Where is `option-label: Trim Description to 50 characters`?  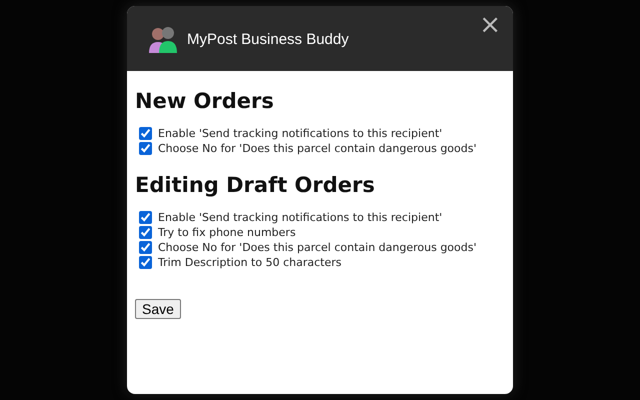
option-label: Trim Description to 50 characters is located at coordinates (250, 262).